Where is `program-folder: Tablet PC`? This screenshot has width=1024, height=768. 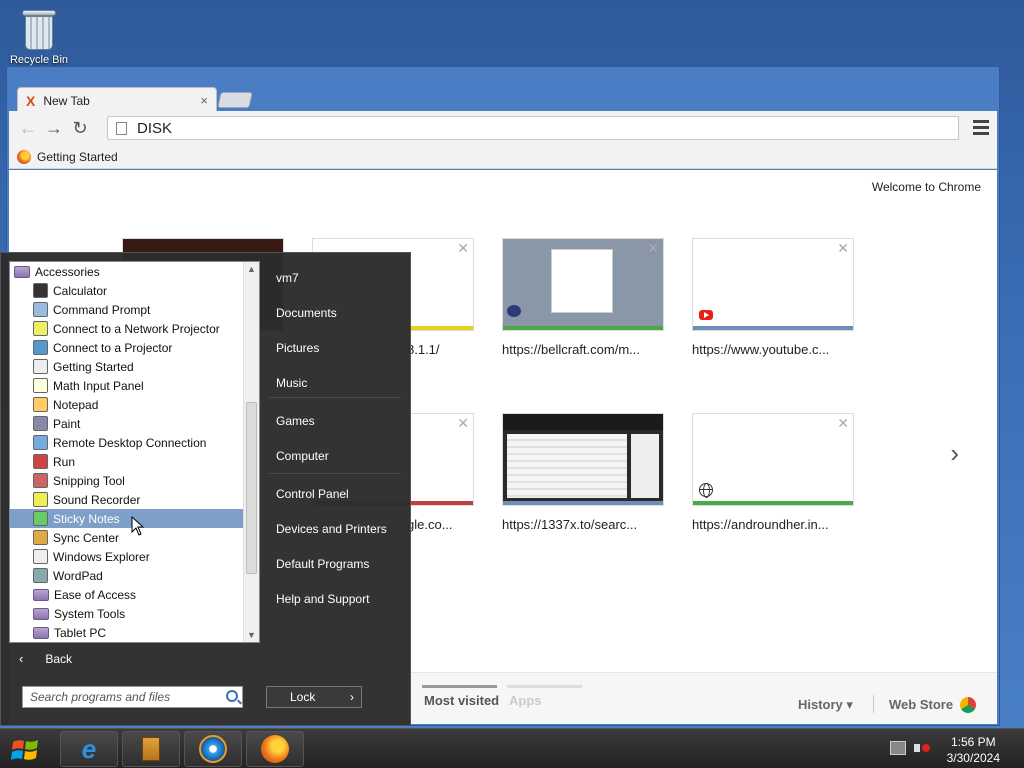 program-folder: Tablet PC is located at coordinates (127, 632).